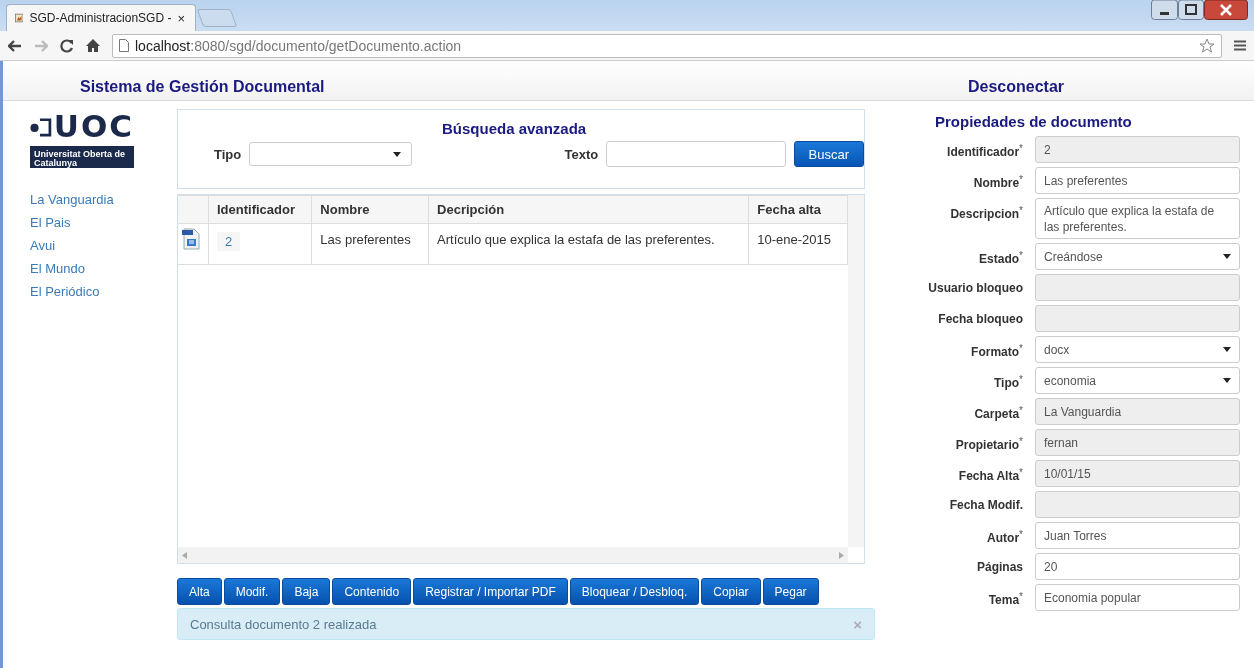  I want to click on maximize-button, so click(1191, 10).